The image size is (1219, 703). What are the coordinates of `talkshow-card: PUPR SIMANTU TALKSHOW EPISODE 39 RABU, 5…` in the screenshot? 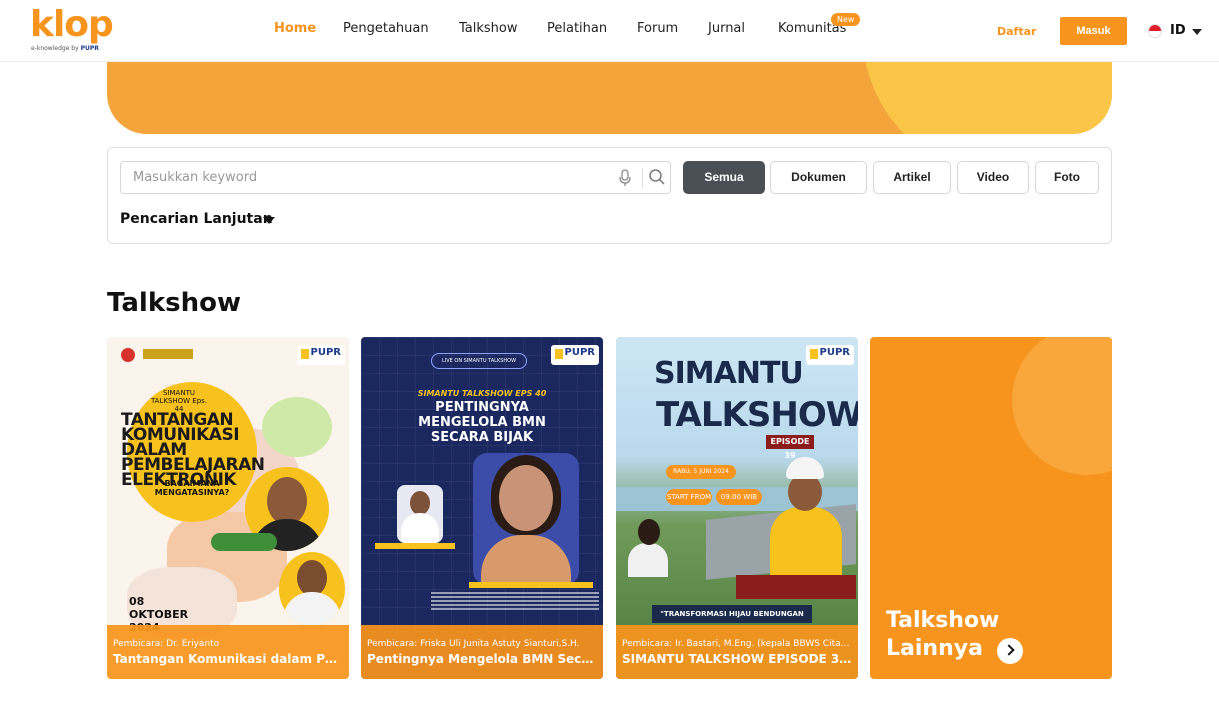 It's located at (737, 508).